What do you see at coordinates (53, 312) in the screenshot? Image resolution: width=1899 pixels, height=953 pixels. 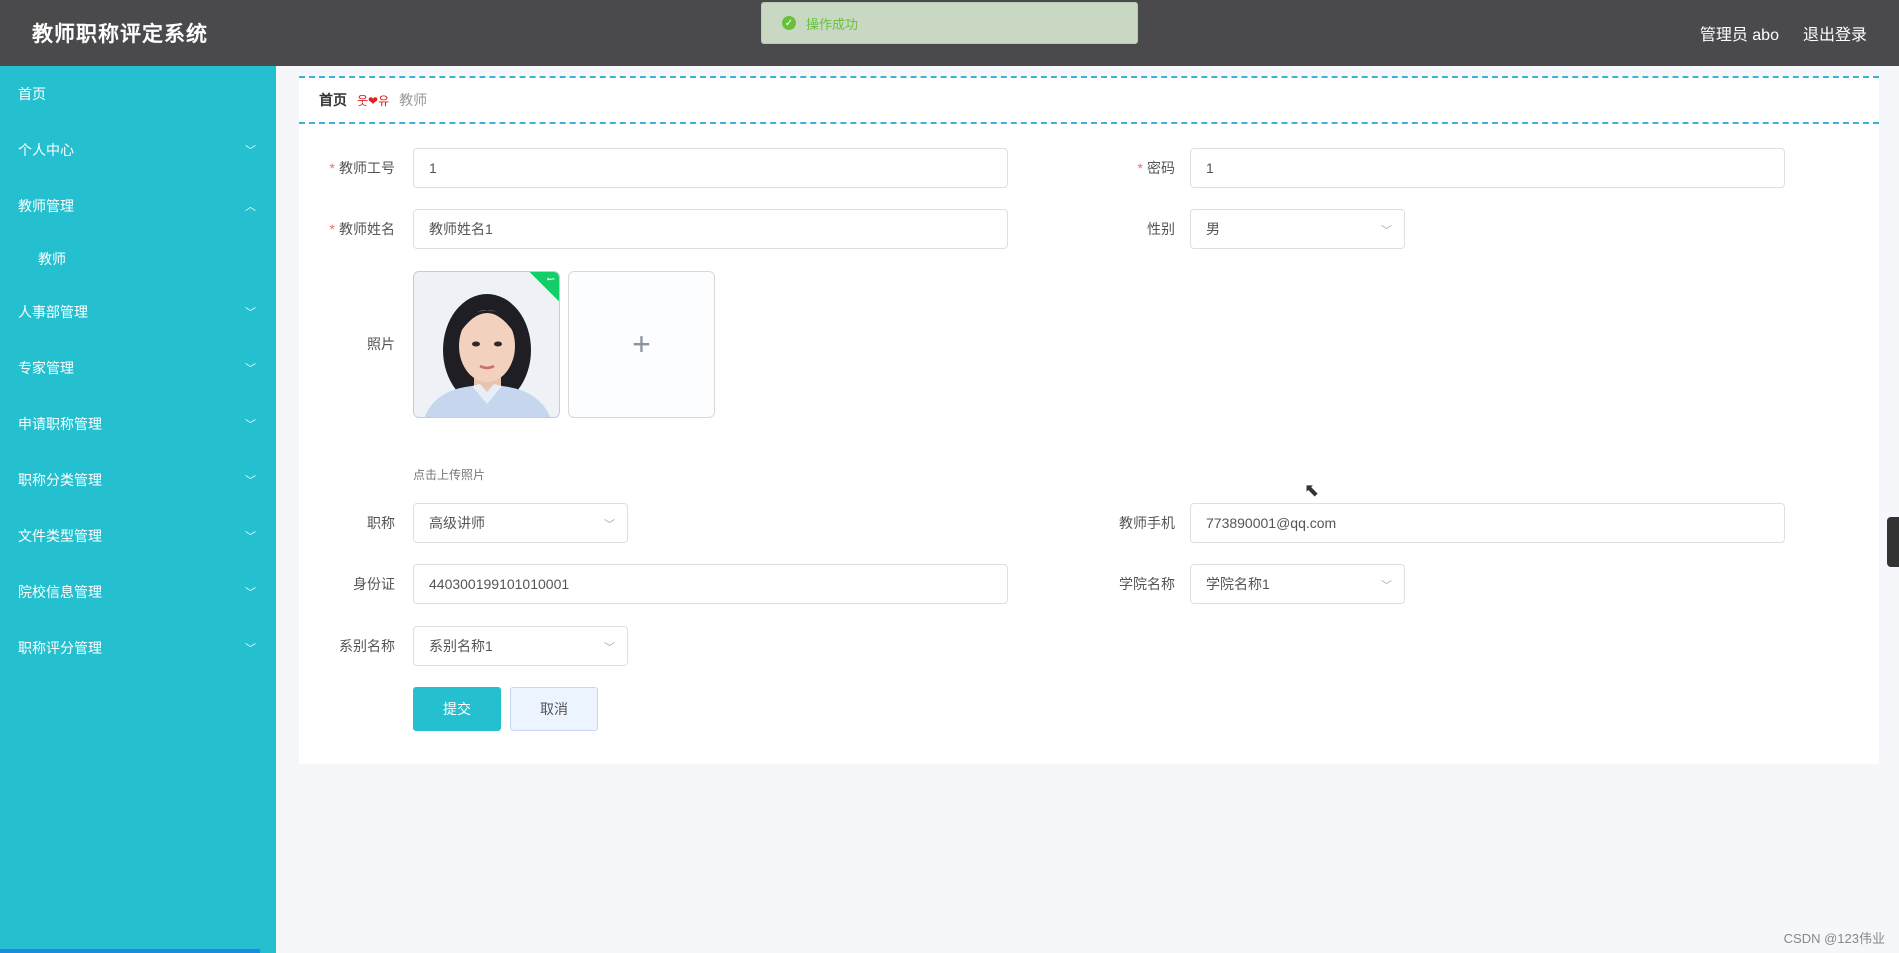 I see `sidebar-item-label: 人事部管理` at bounding box center [53, 312].